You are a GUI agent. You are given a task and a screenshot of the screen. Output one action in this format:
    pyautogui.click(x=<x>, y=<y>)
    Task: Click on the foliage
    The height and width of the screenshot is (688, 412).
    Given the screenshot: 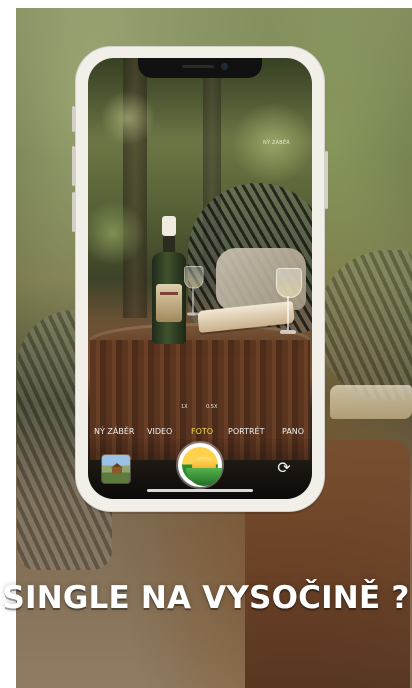 What is the action you would take?
    pyautogui.click(x=128, y=118)
    